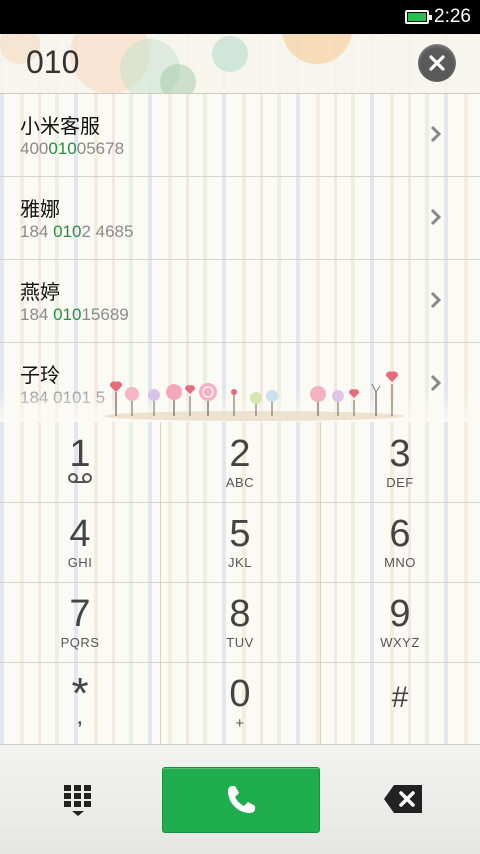 The width and height of the screenshot is (480, 854). Describe the element at coordinates (240, 542) in the screenshot. I see `key-5: 5 JKL` at that location.